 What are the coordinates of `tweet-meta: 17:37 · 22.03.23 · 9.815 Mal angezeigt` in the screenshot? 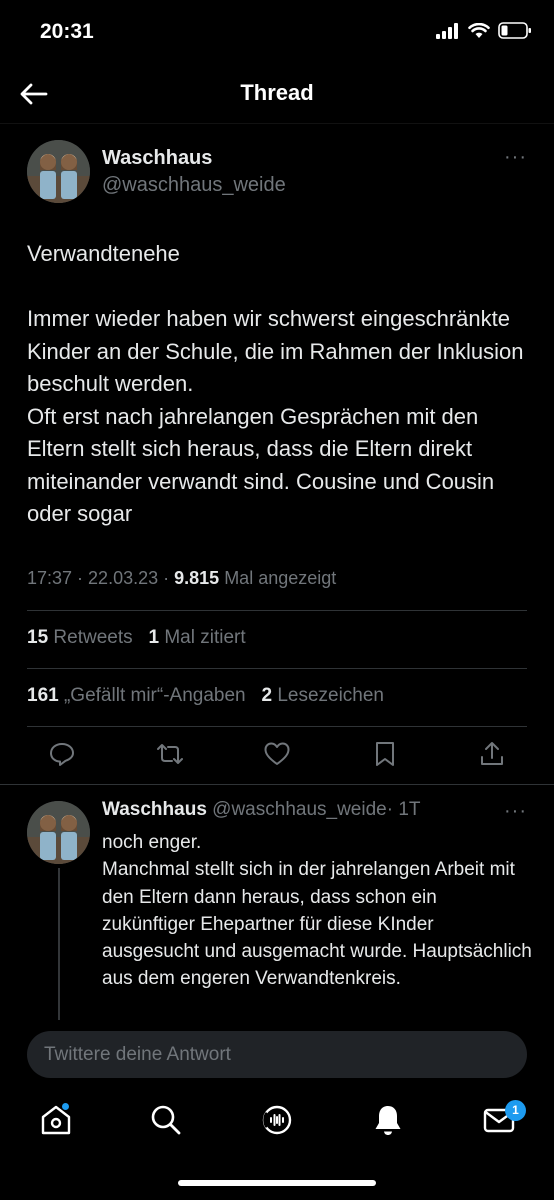 It's located at (182, 578).